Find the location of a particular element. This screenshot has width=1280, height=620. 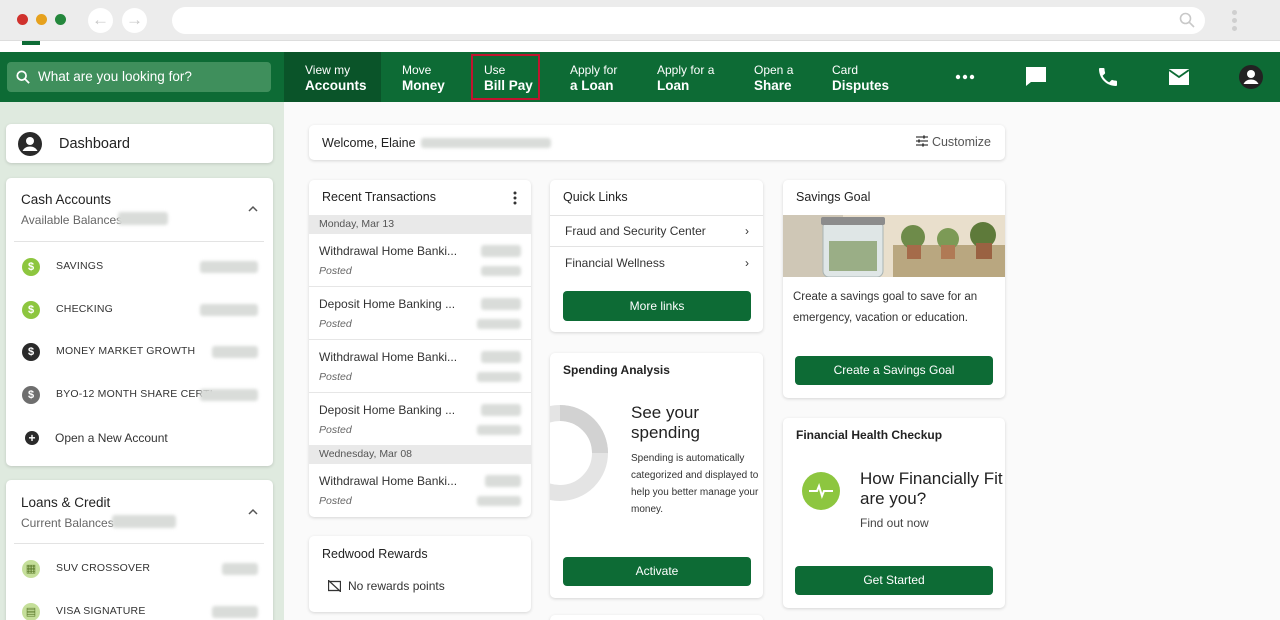

account-suv-crossover: ▦ SUV CROSSOVER is located at coordinates (143, 569).